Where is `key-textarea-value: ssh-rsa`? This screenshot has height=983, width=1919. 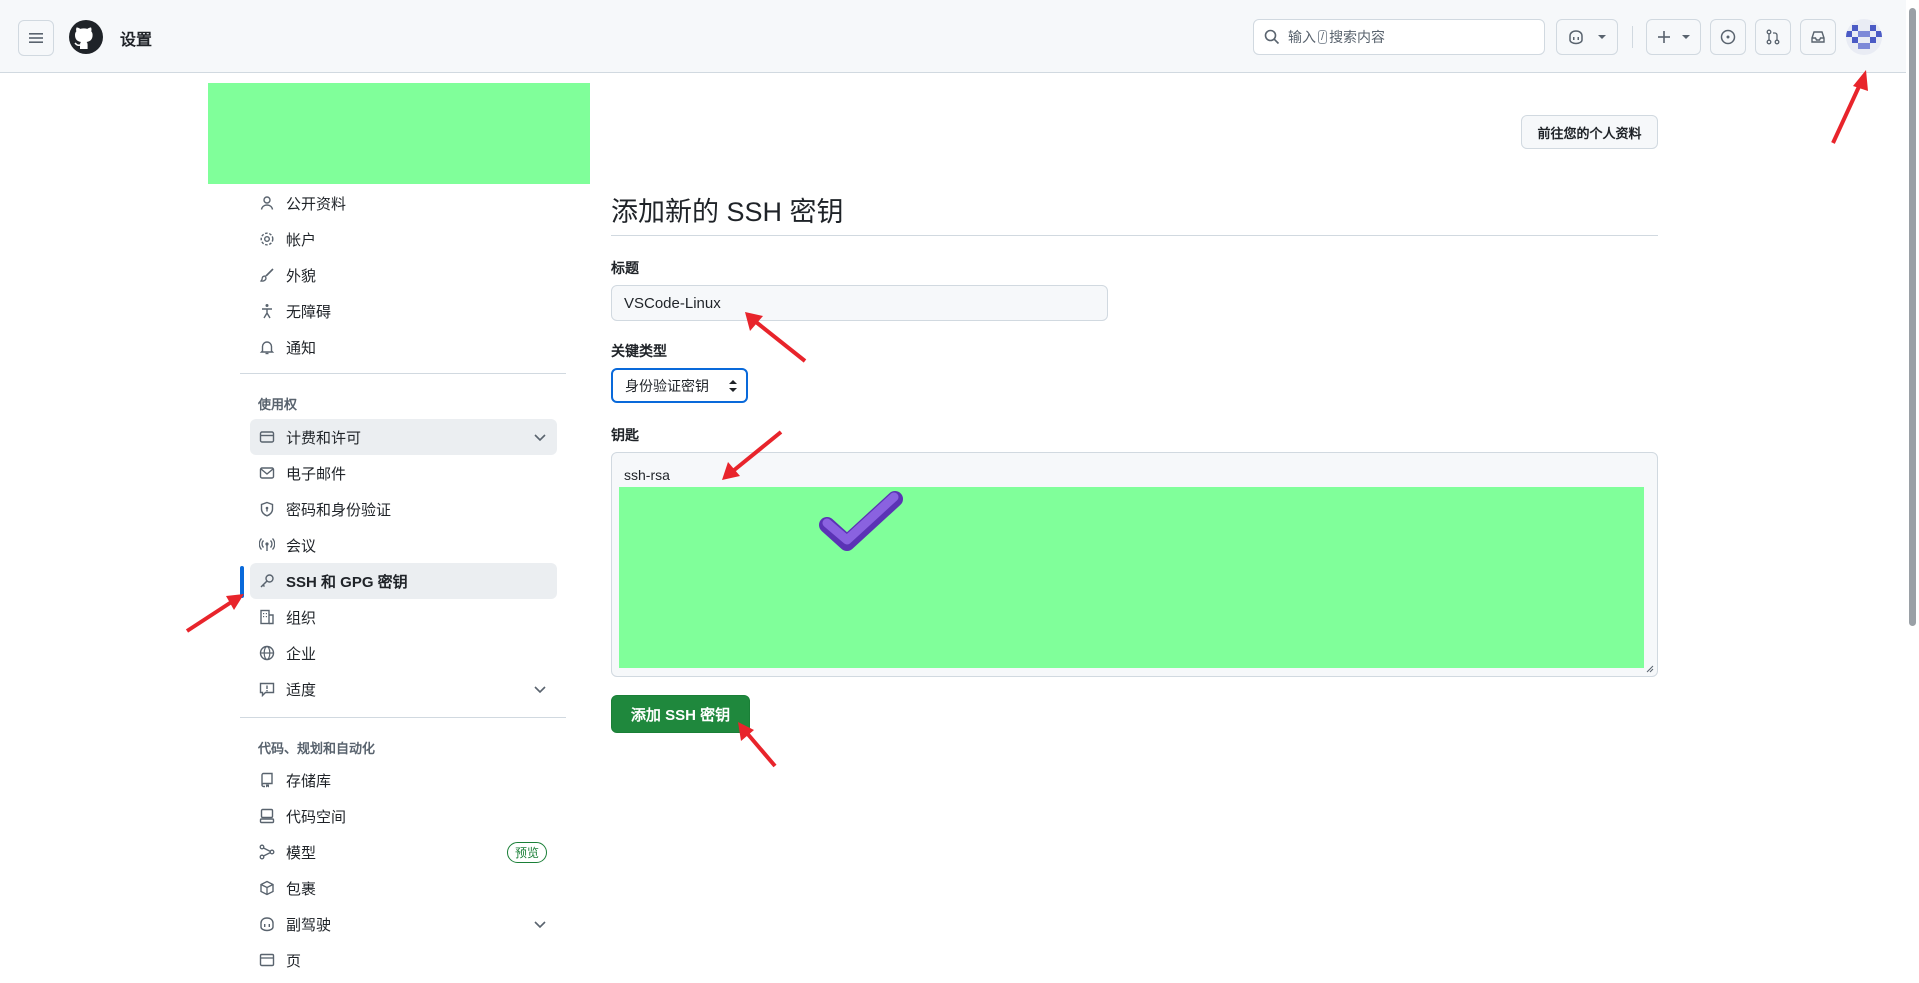
key-textarea-value: ssh-rsa is located at coordinates (647, 475).